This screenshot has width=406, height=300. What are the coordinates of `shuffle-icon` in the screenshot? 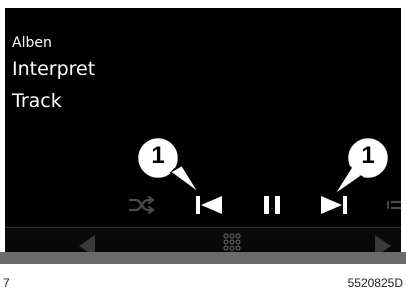 It's located at (141, 205).